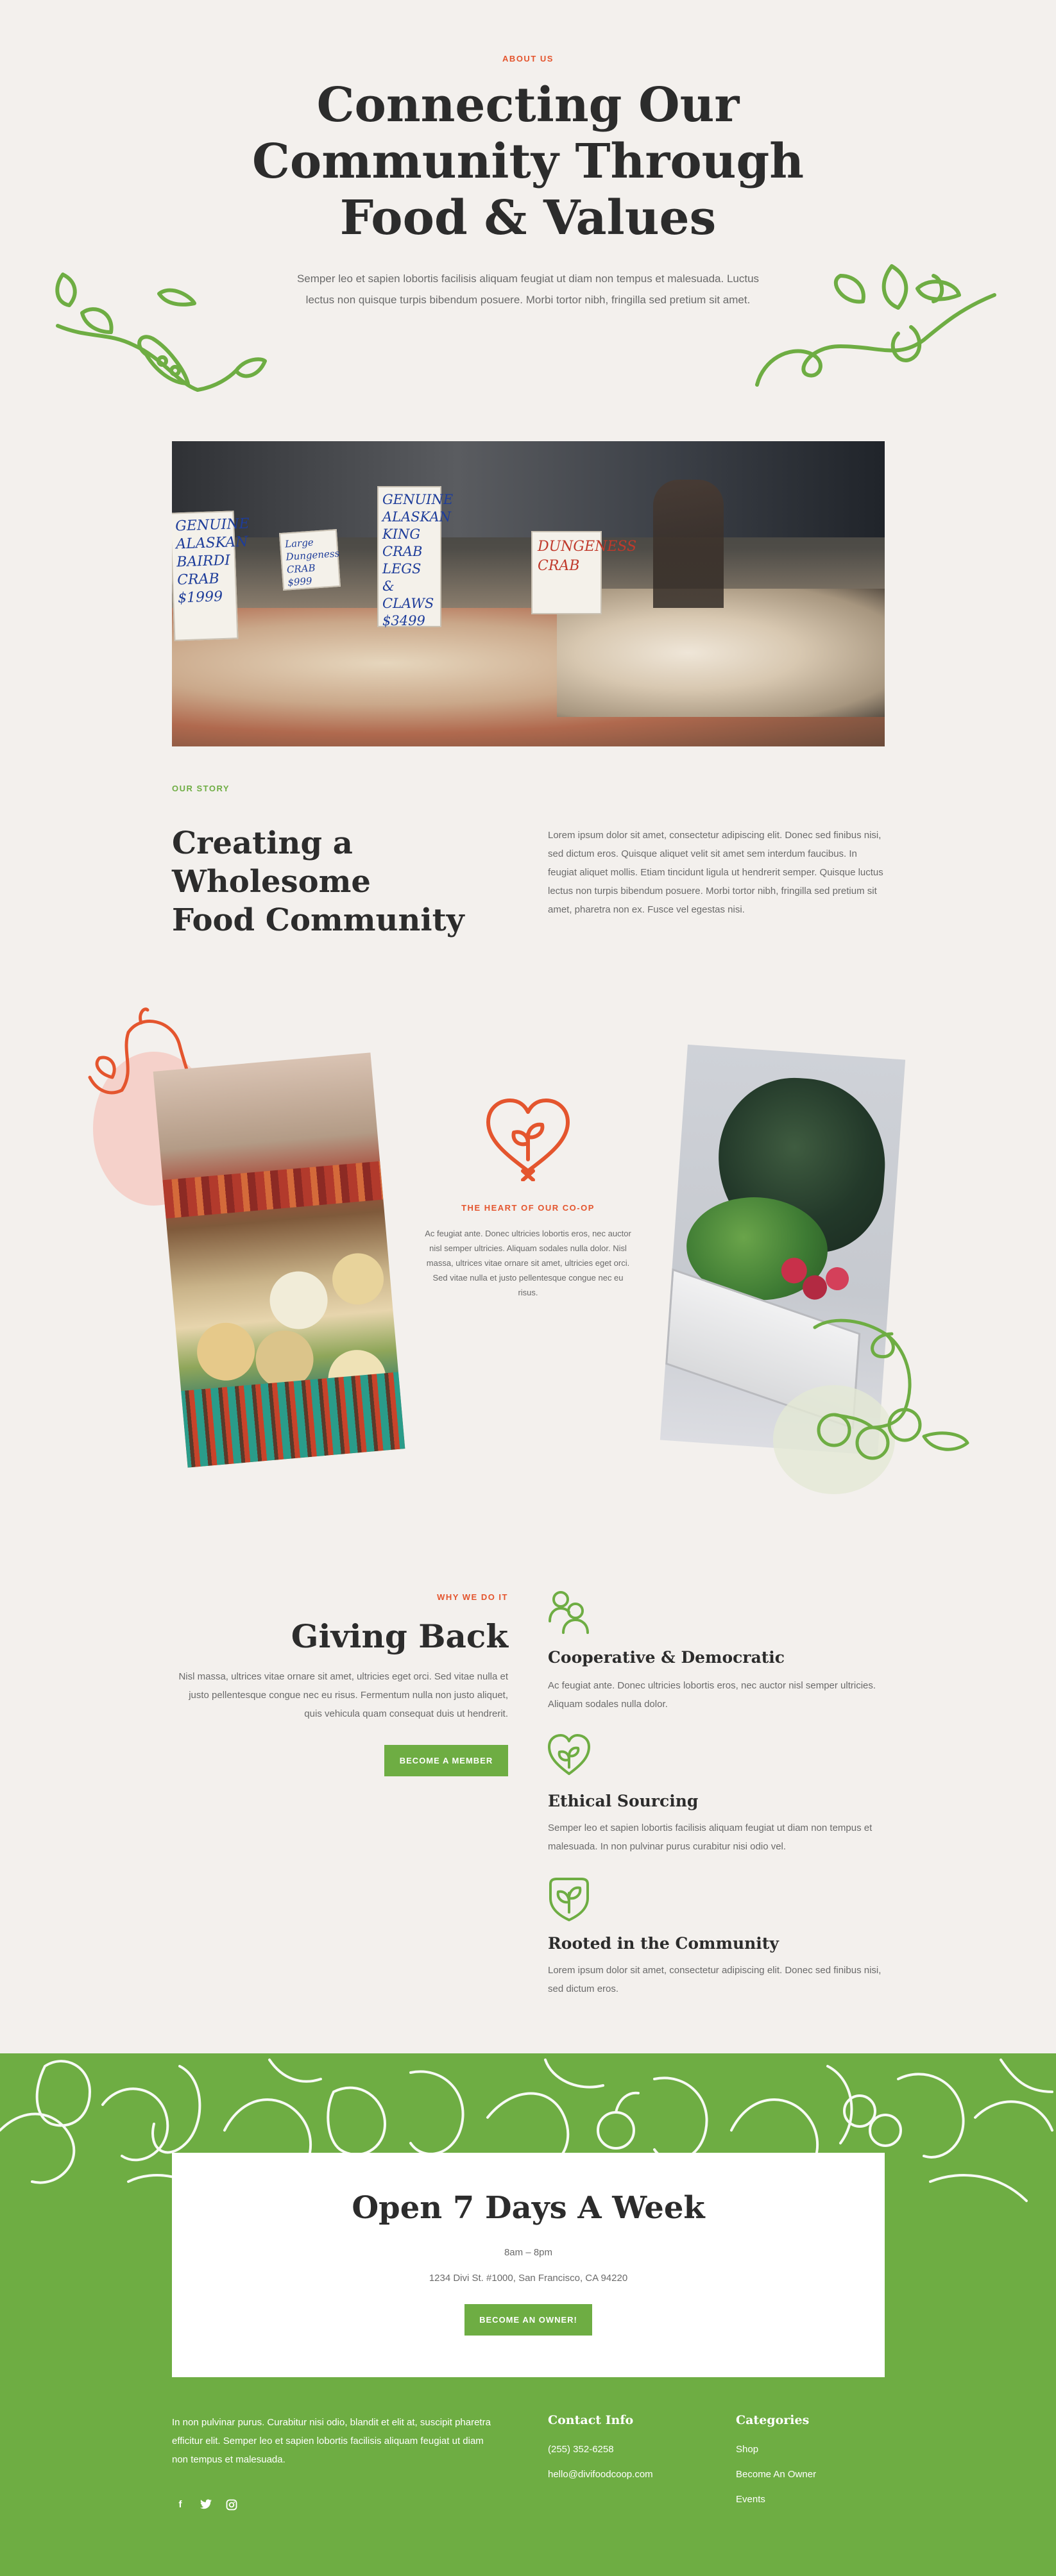 The width and height of the screenshot is (1056, 2576). Describe the element at coordinates (871, 1406) in the screenshot. I see `cherry-illustration` at that location.